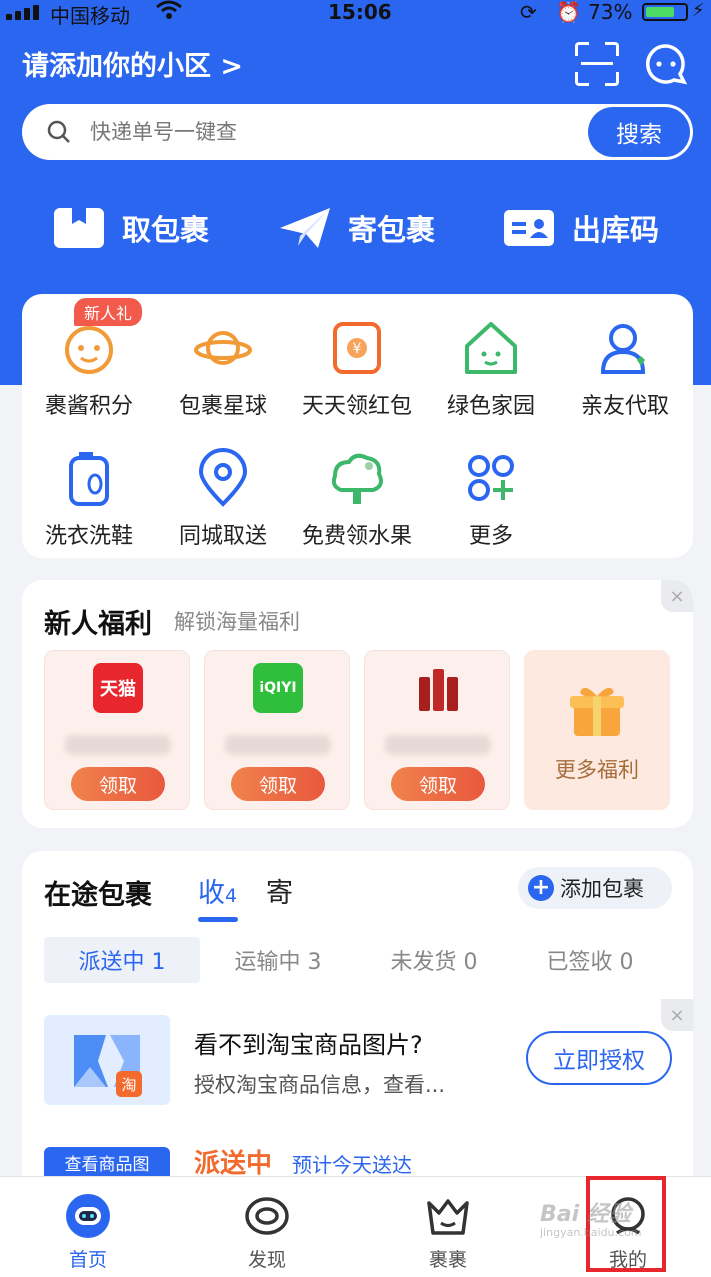 The height and width of the screenshot is (1277, 711). I want to click on outbound-code-button: 出库码, so click(580, 228).